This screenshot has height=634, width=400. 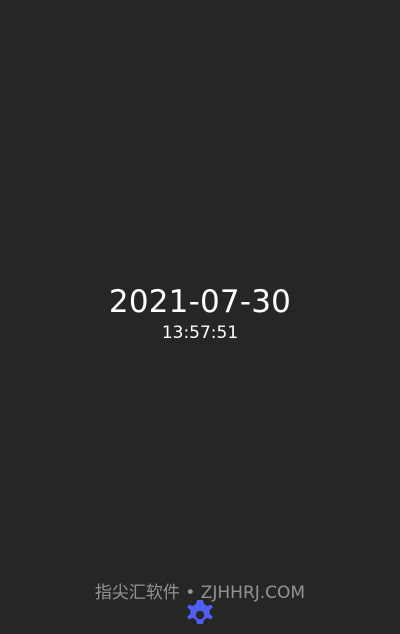 I want to click on settings-button, so click(x=200, y=614).